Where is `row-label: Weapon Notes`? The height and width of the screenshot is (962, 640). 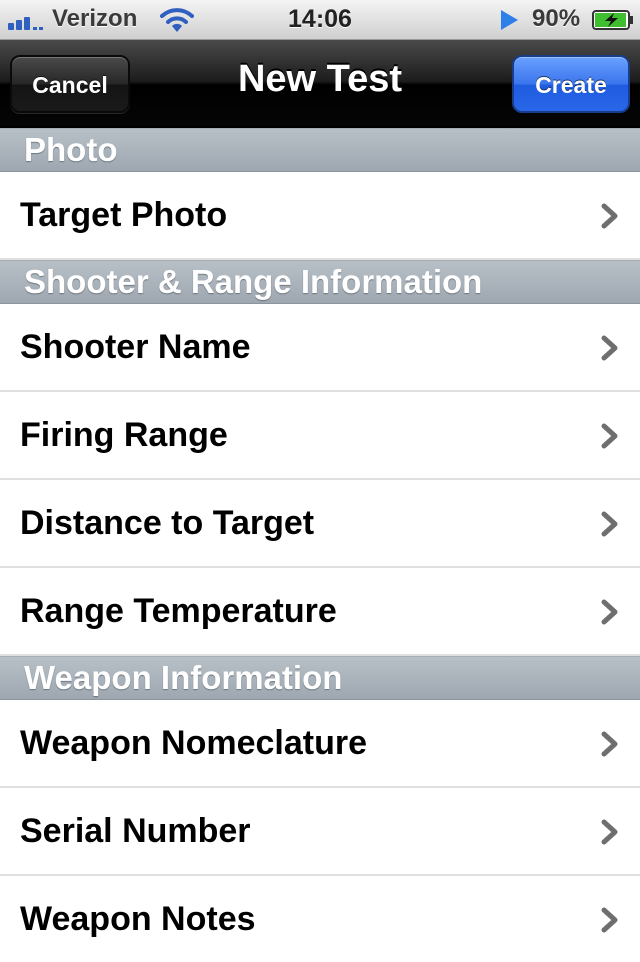
row-label: Weapon Notes is located at coordinates (138, 919).